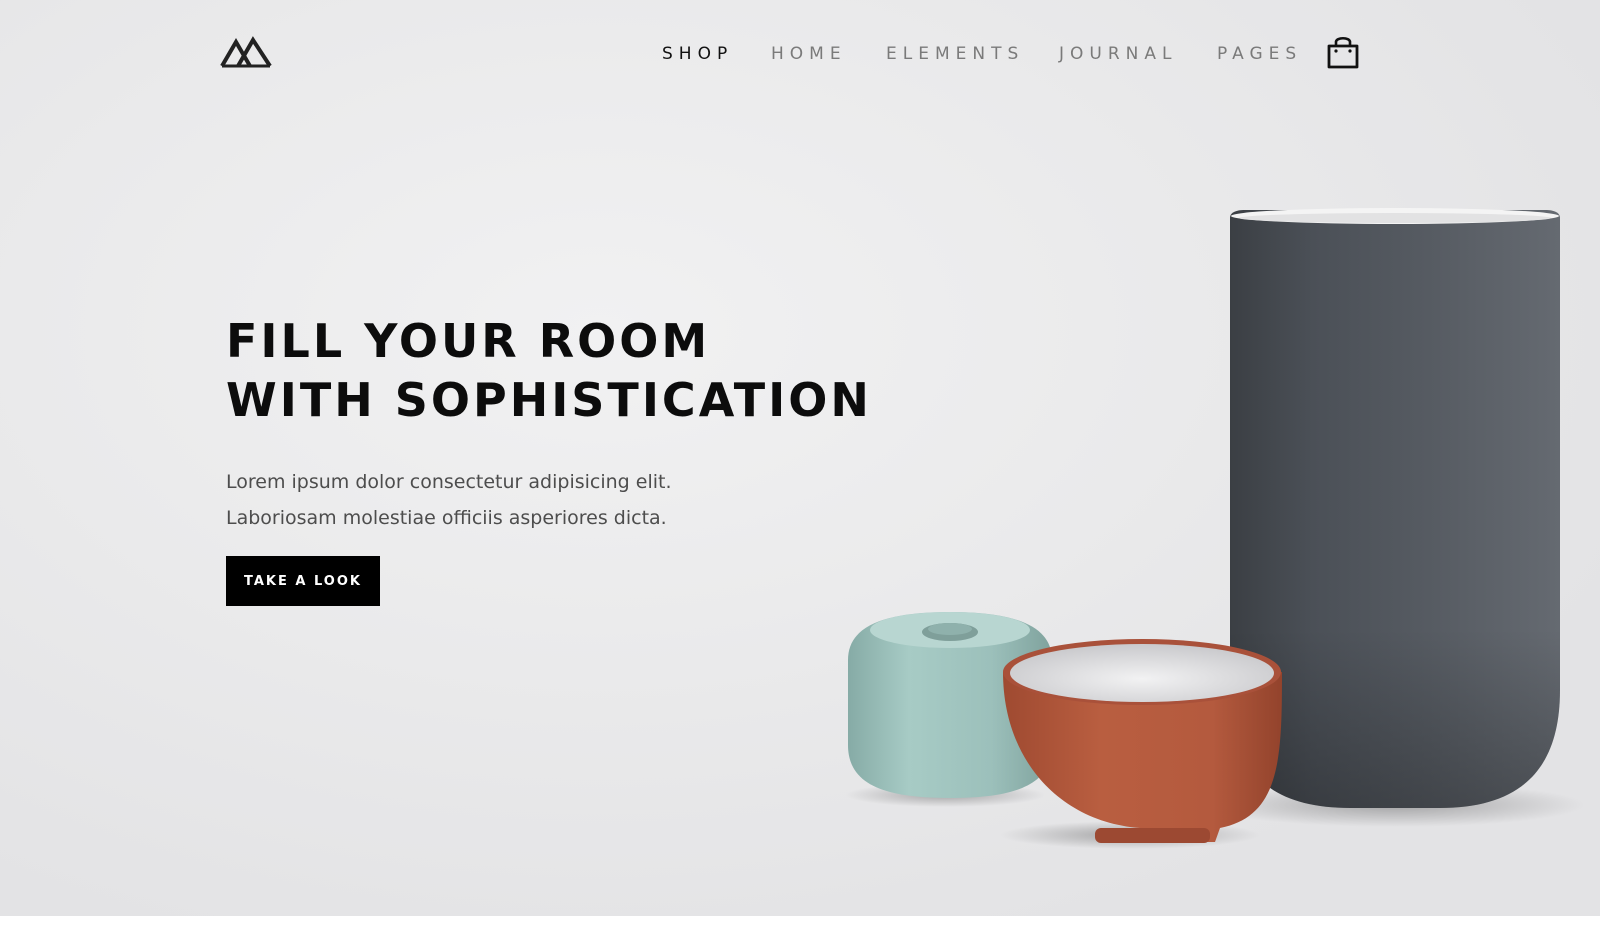 The width and height of the screenshot is (1600, 934). What do you see at coordinates (800, 925) in the screenshot?
I see `page-bottom-edge` at bounding box center [800, 925].